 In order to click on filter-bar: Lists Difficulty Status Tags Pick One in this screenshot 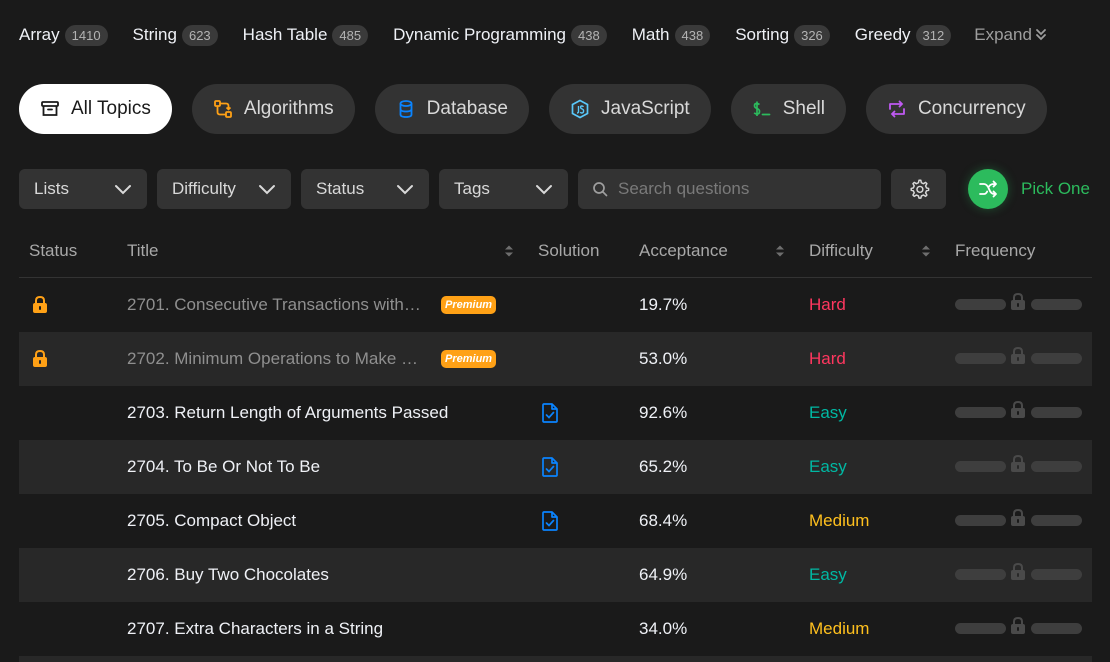, I will do `click(554, 189)`.